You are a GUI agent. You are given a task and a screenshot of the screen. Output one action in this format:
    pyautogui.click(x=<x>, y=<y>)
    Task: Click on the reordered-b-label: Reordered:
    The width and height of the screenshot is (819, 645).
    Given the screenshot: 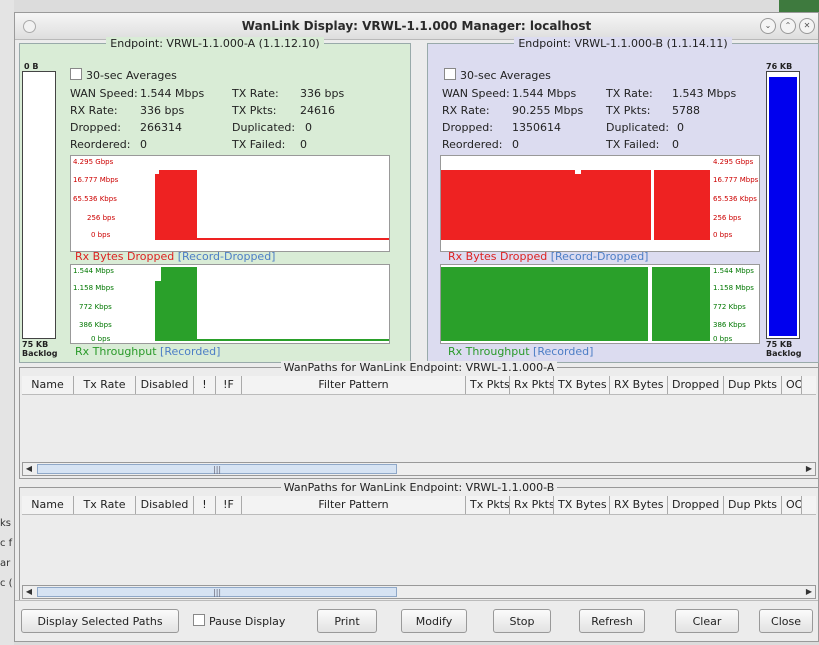 What is the action you would take?
    pyautogui.click(x=472, y=144)
    